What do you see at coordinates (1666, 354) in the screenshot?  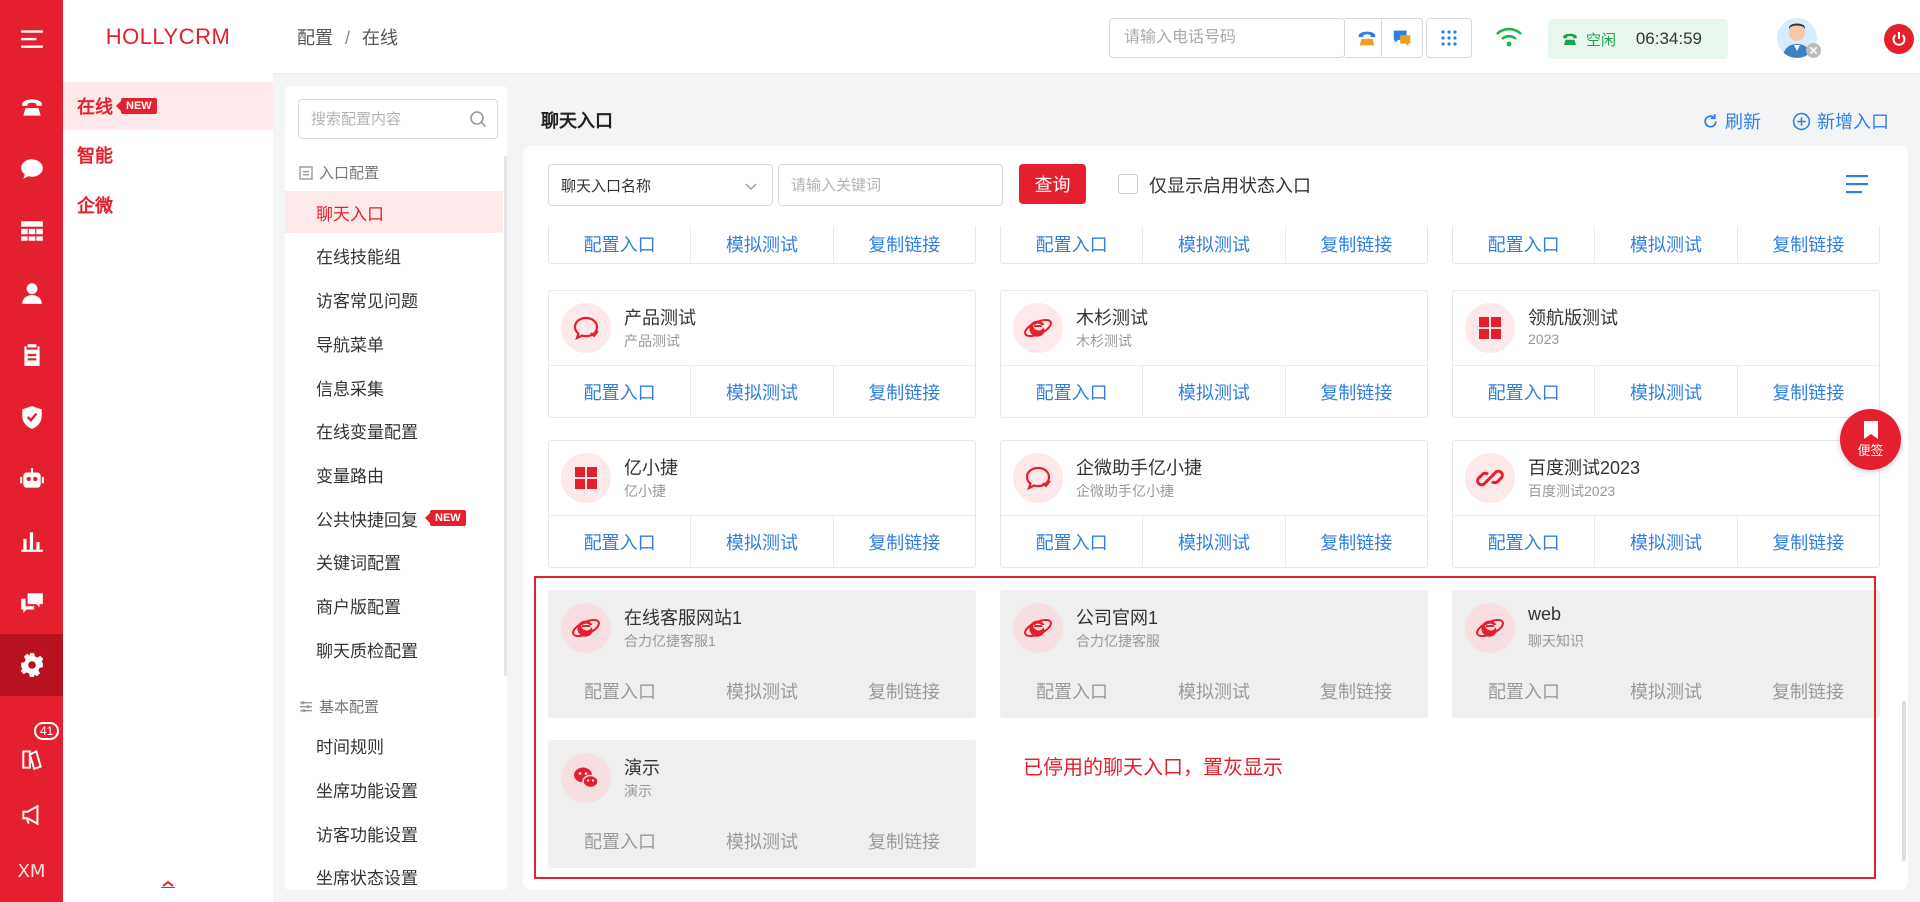 I see `entry-card: 领航版测试 2023 配置入口 模拟测试 复制链接` at bounding box center [1666, 354].